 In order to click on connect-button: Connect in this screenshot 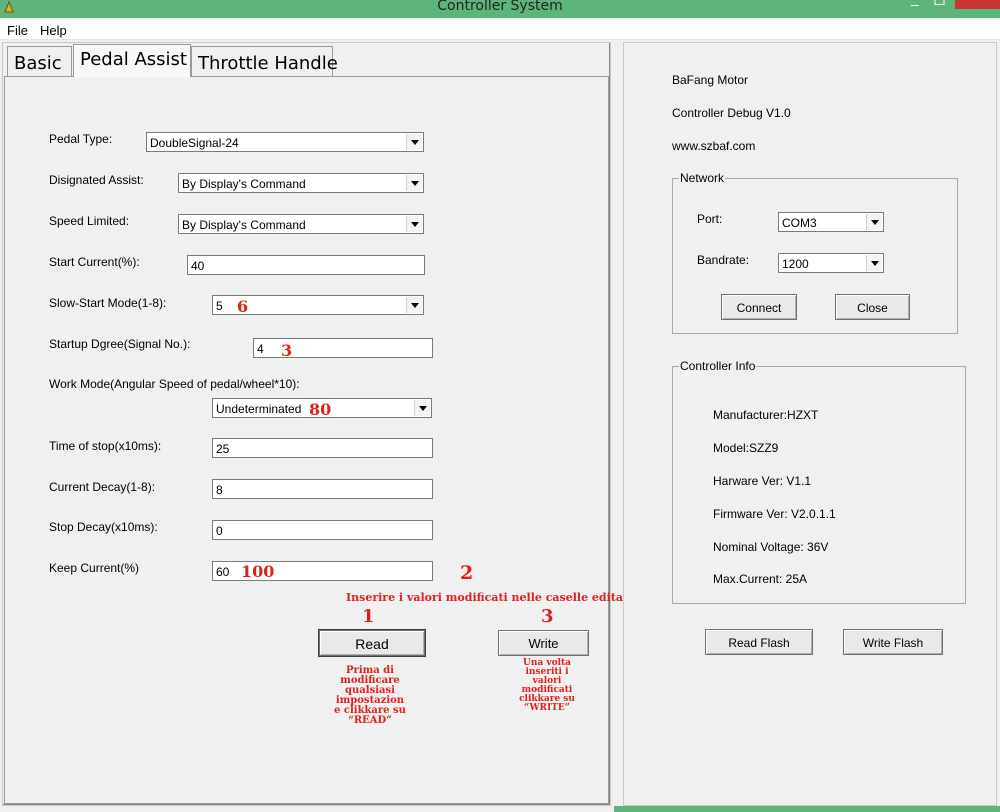, I will do `click(759, 307)`.